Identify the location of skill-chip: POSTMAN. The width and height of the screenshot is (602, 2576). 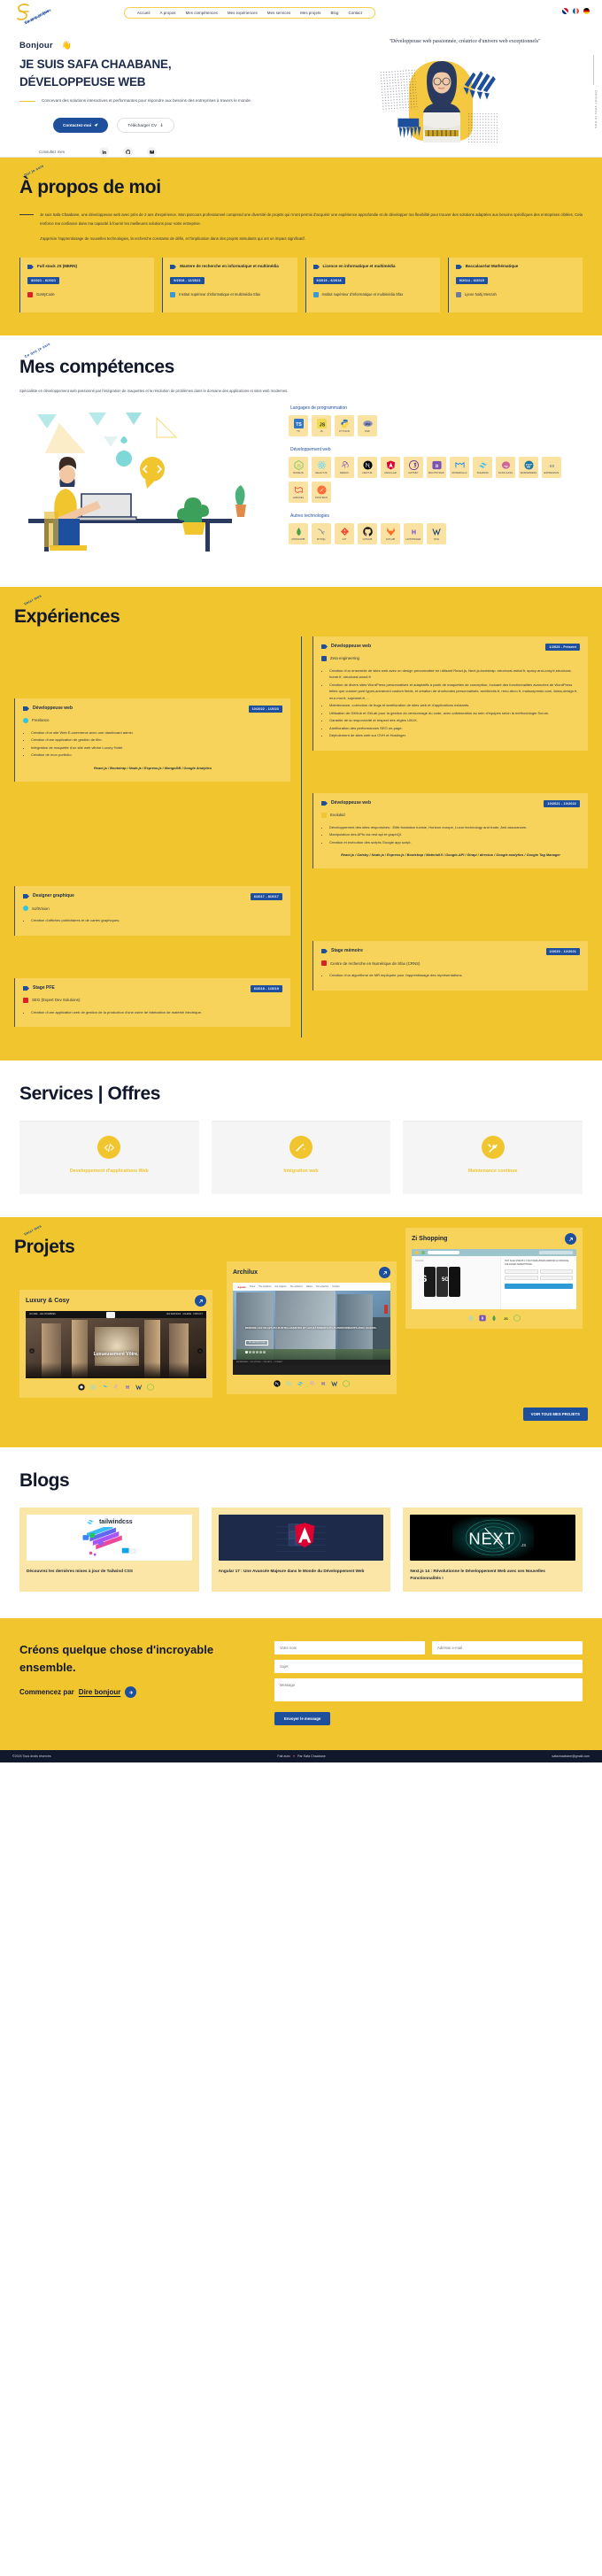
(321, 492).